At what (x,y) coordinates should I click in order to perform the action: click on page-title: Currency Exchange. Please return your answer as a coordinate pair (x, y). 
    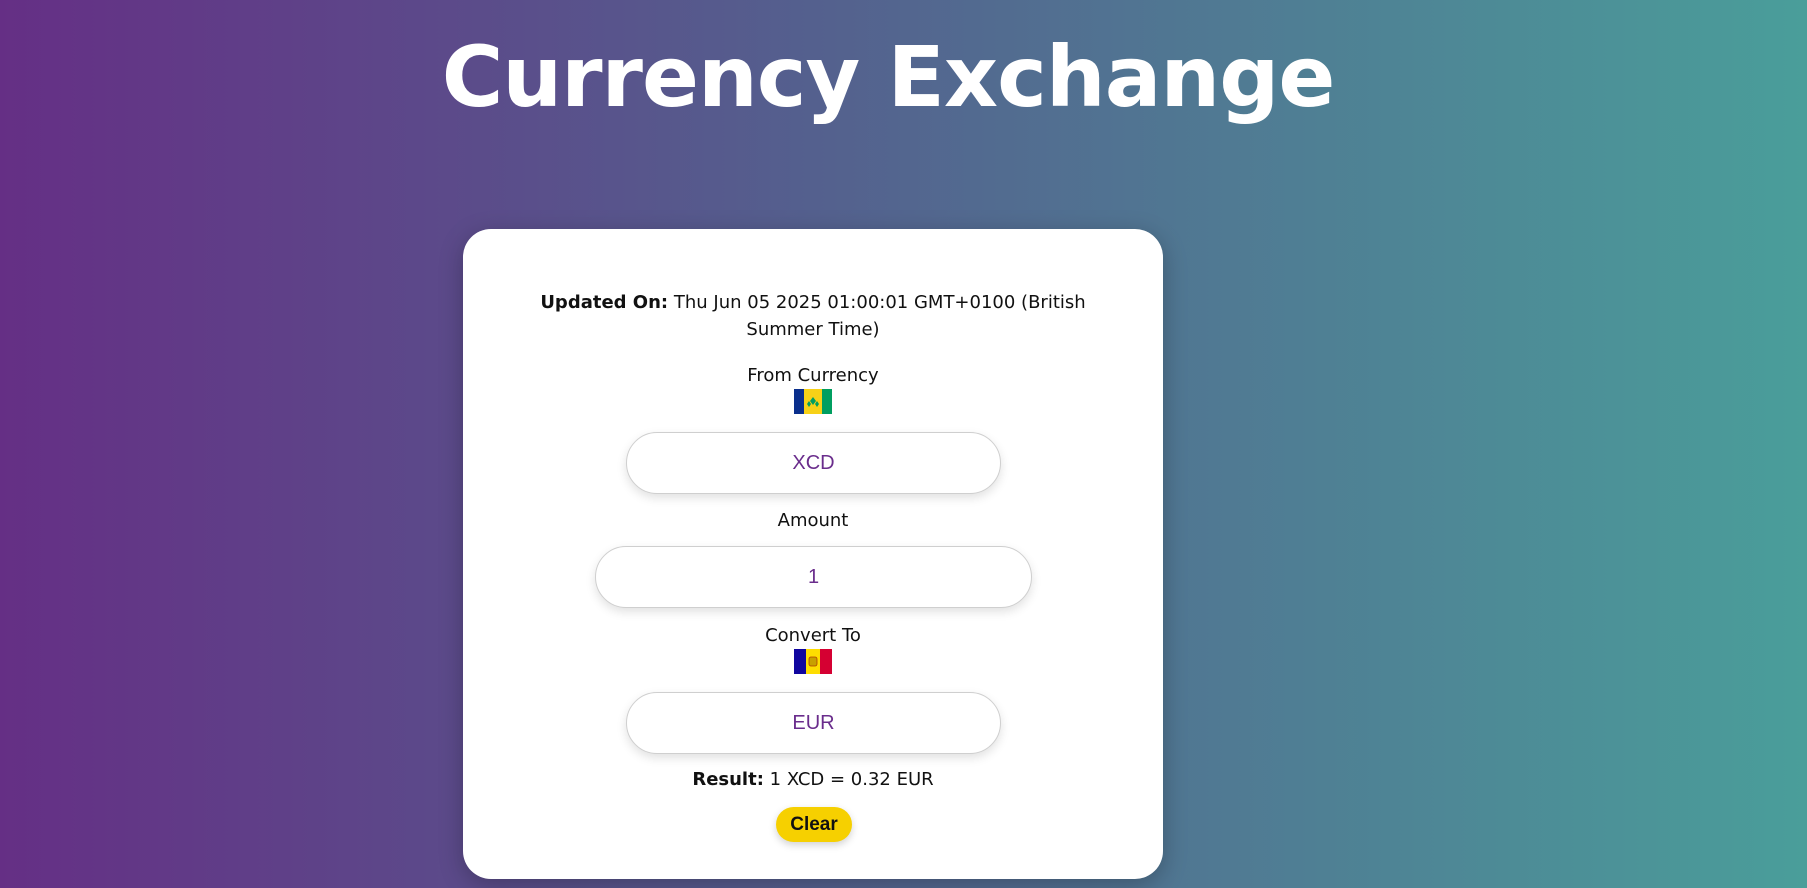
    Looking at the image, I should click on (888, 77).